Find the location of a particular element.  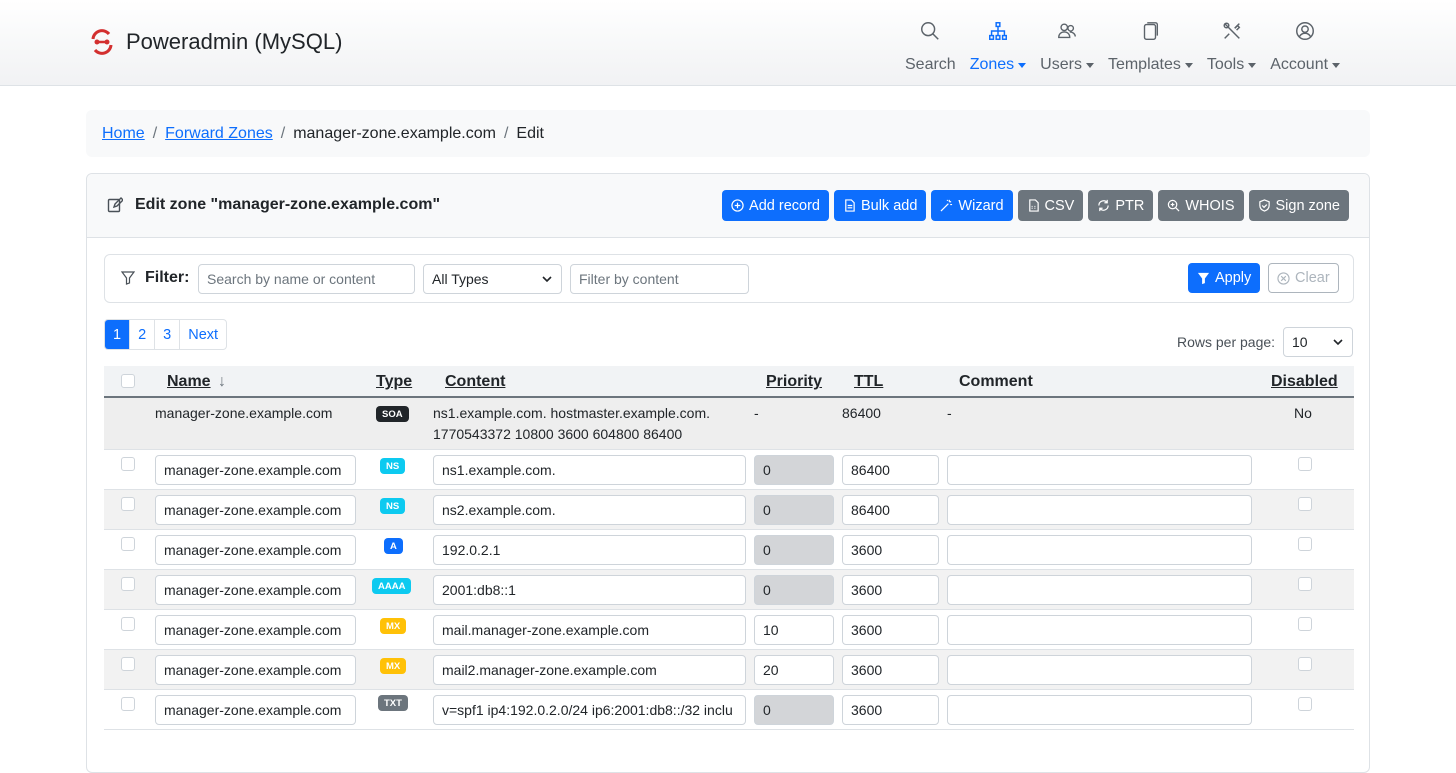

record-priority-input: 10 is located at coordinates (794, 630).